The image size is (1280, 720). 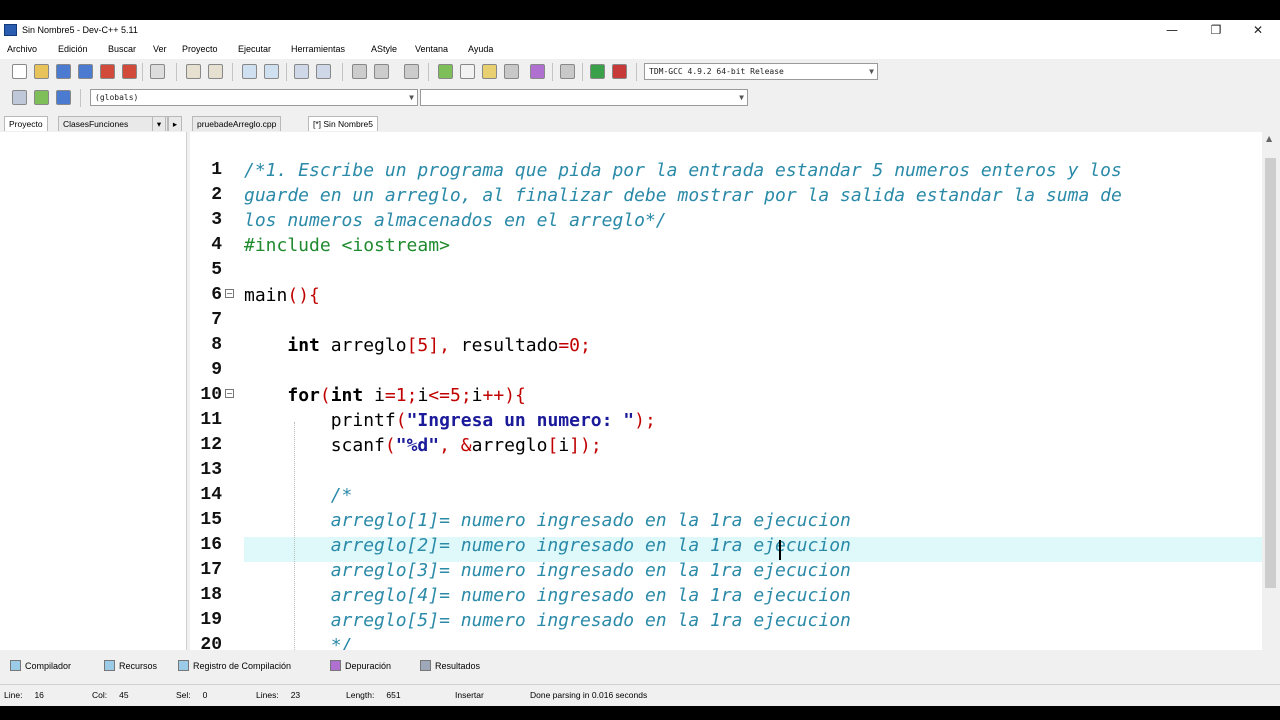 What do you see at coordinates (301, 71) in the screenshot?
I see `goto-line-icon` at bounding box center [301, 71].